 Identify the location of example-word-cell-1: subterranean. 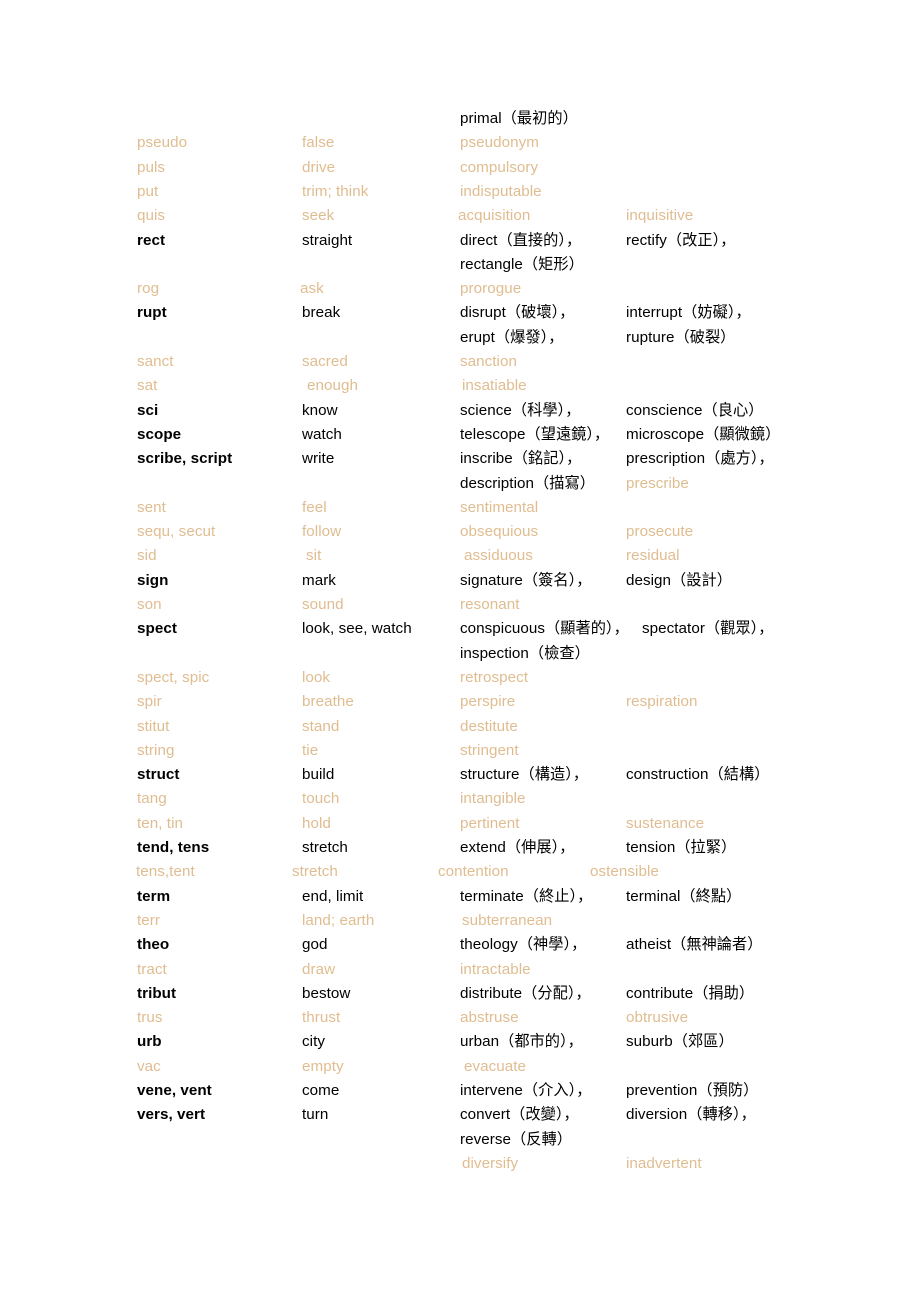
(507, 920).